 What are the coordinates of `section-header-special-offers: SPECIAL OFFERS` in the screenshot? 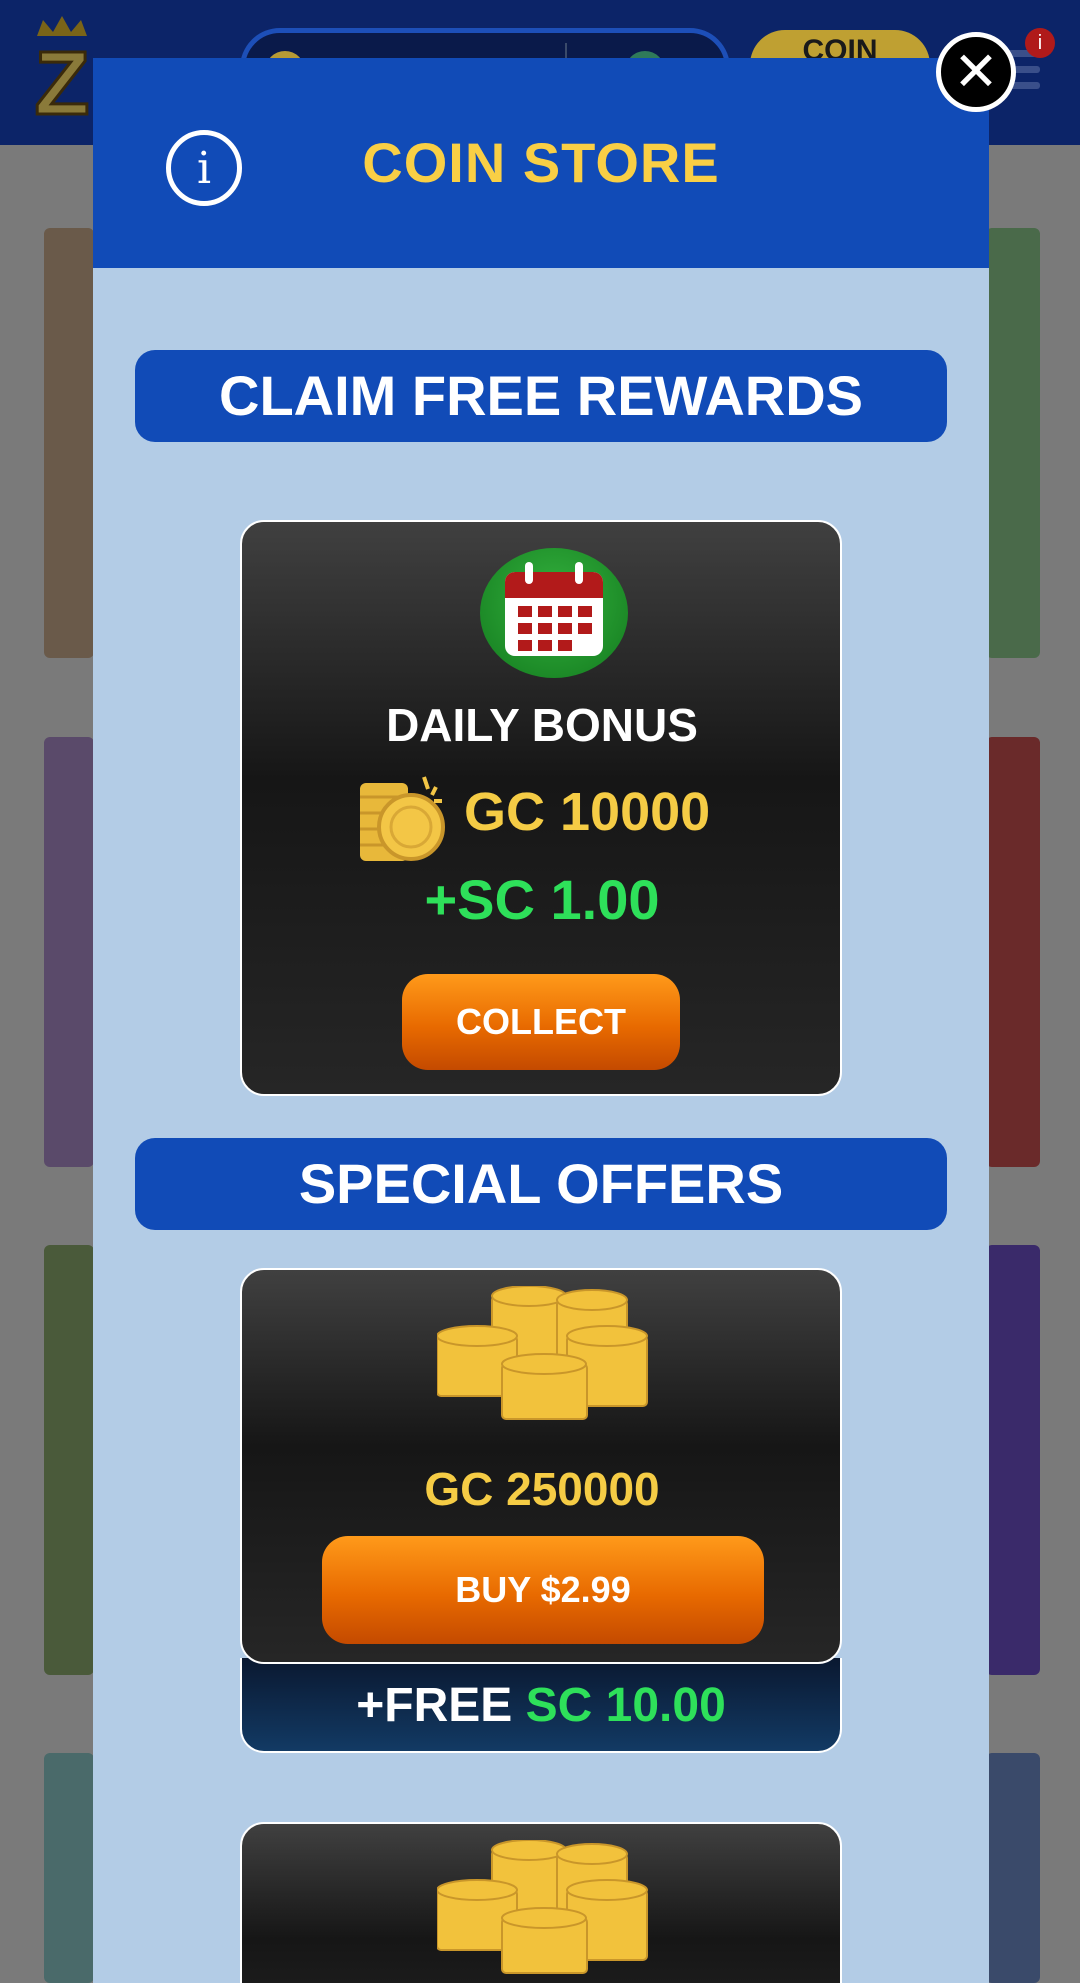 It's located at (541, 1184).